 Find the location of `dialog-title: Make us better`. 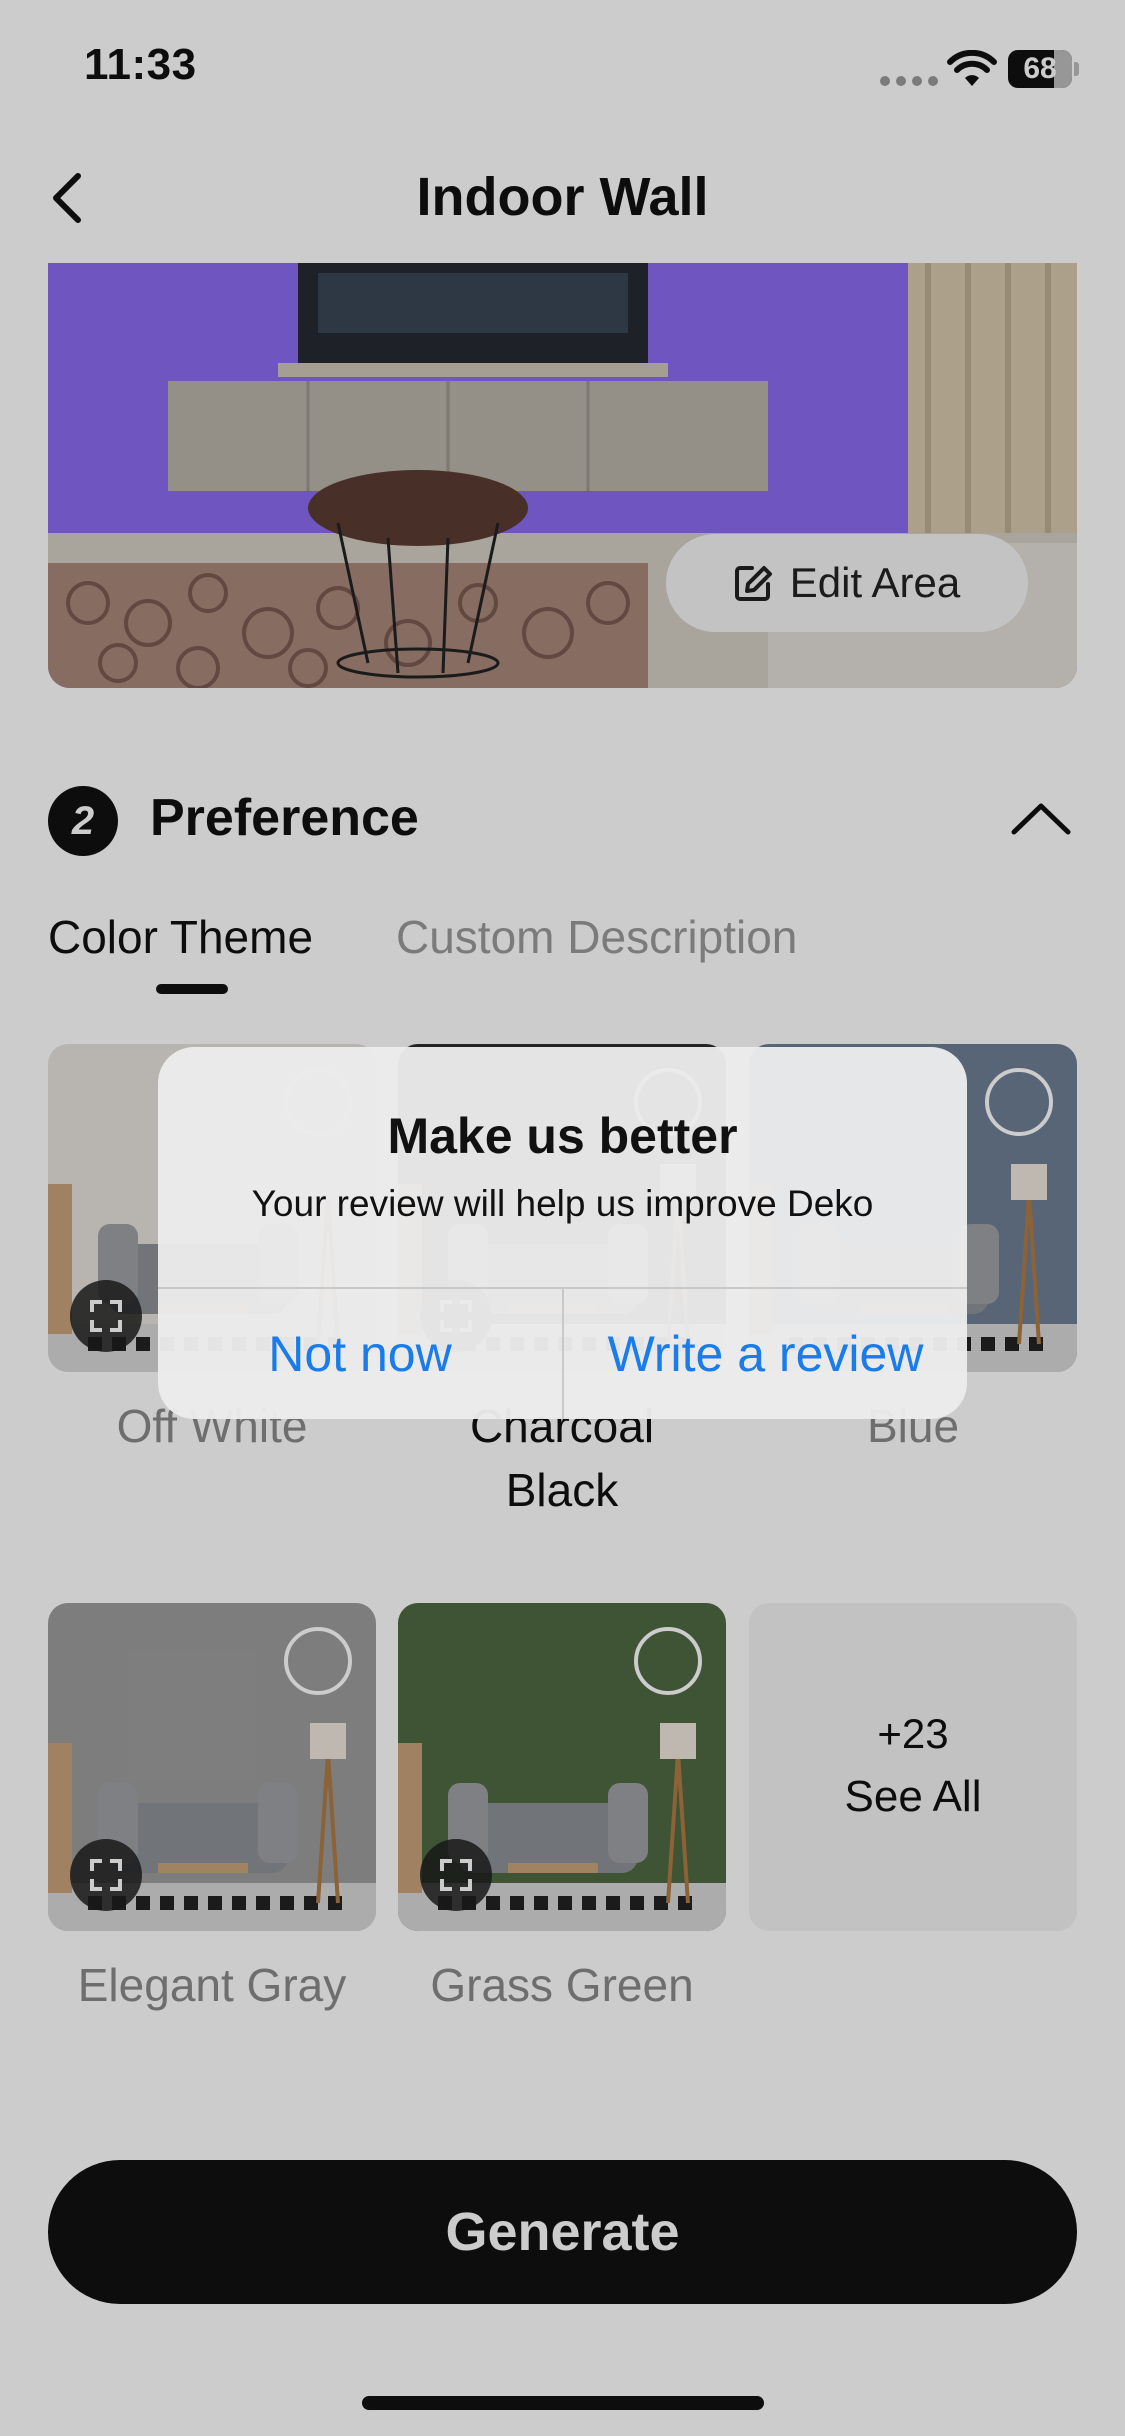

dialog-title: Make us better is located at coordinates (562, 1136).